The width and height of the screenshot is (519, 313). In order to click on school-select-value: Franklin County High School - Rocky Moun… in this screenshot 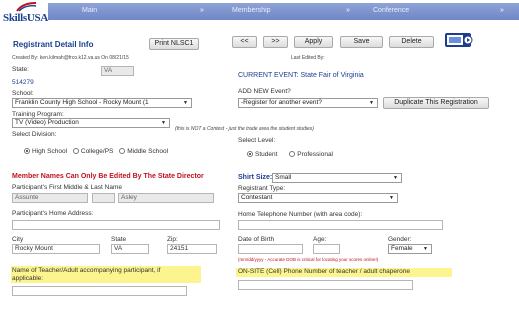, I will do `click(82, 102)`.